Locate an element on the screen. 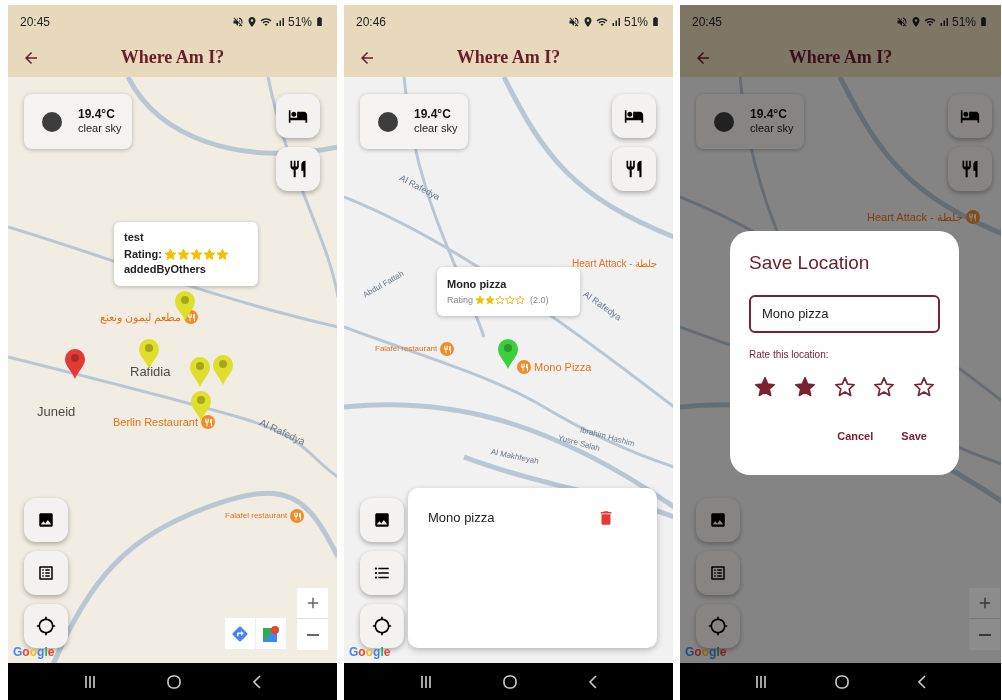  cancel-button: Cancel is located at coordinates (855, 435).